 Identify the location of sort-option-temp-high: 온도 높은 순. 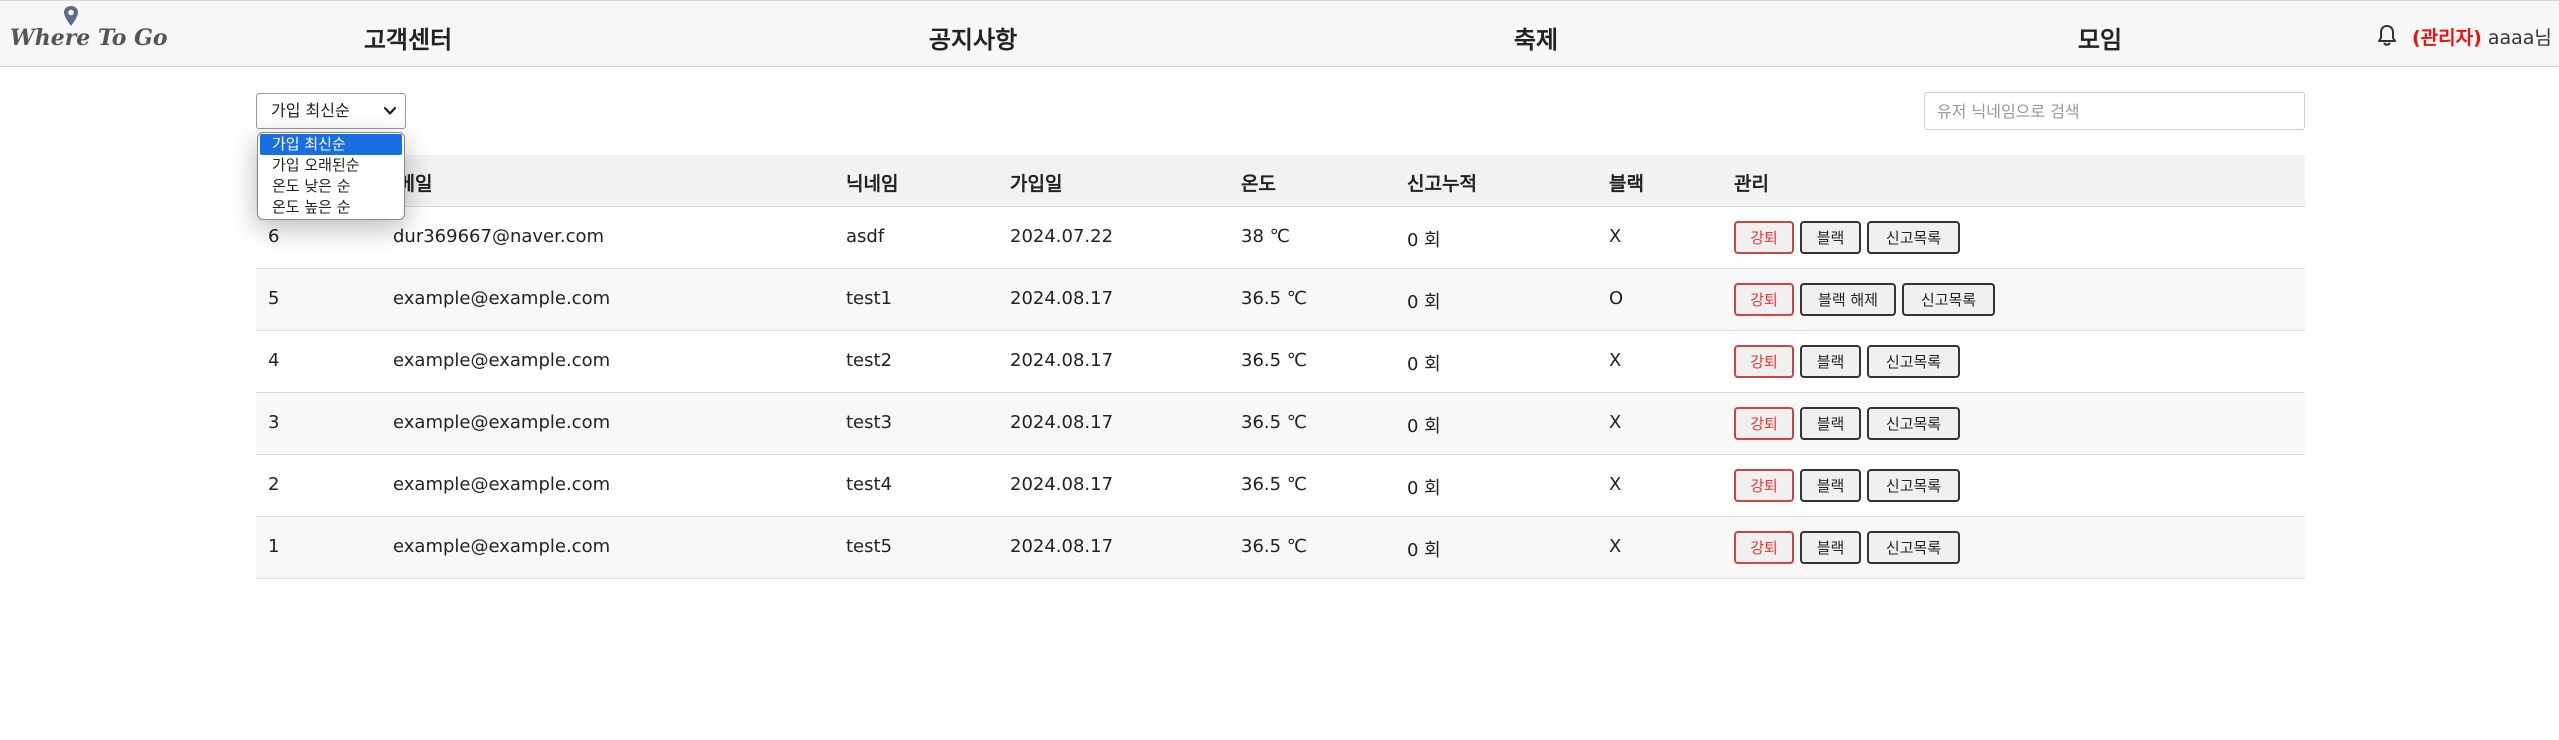
(331, 207).